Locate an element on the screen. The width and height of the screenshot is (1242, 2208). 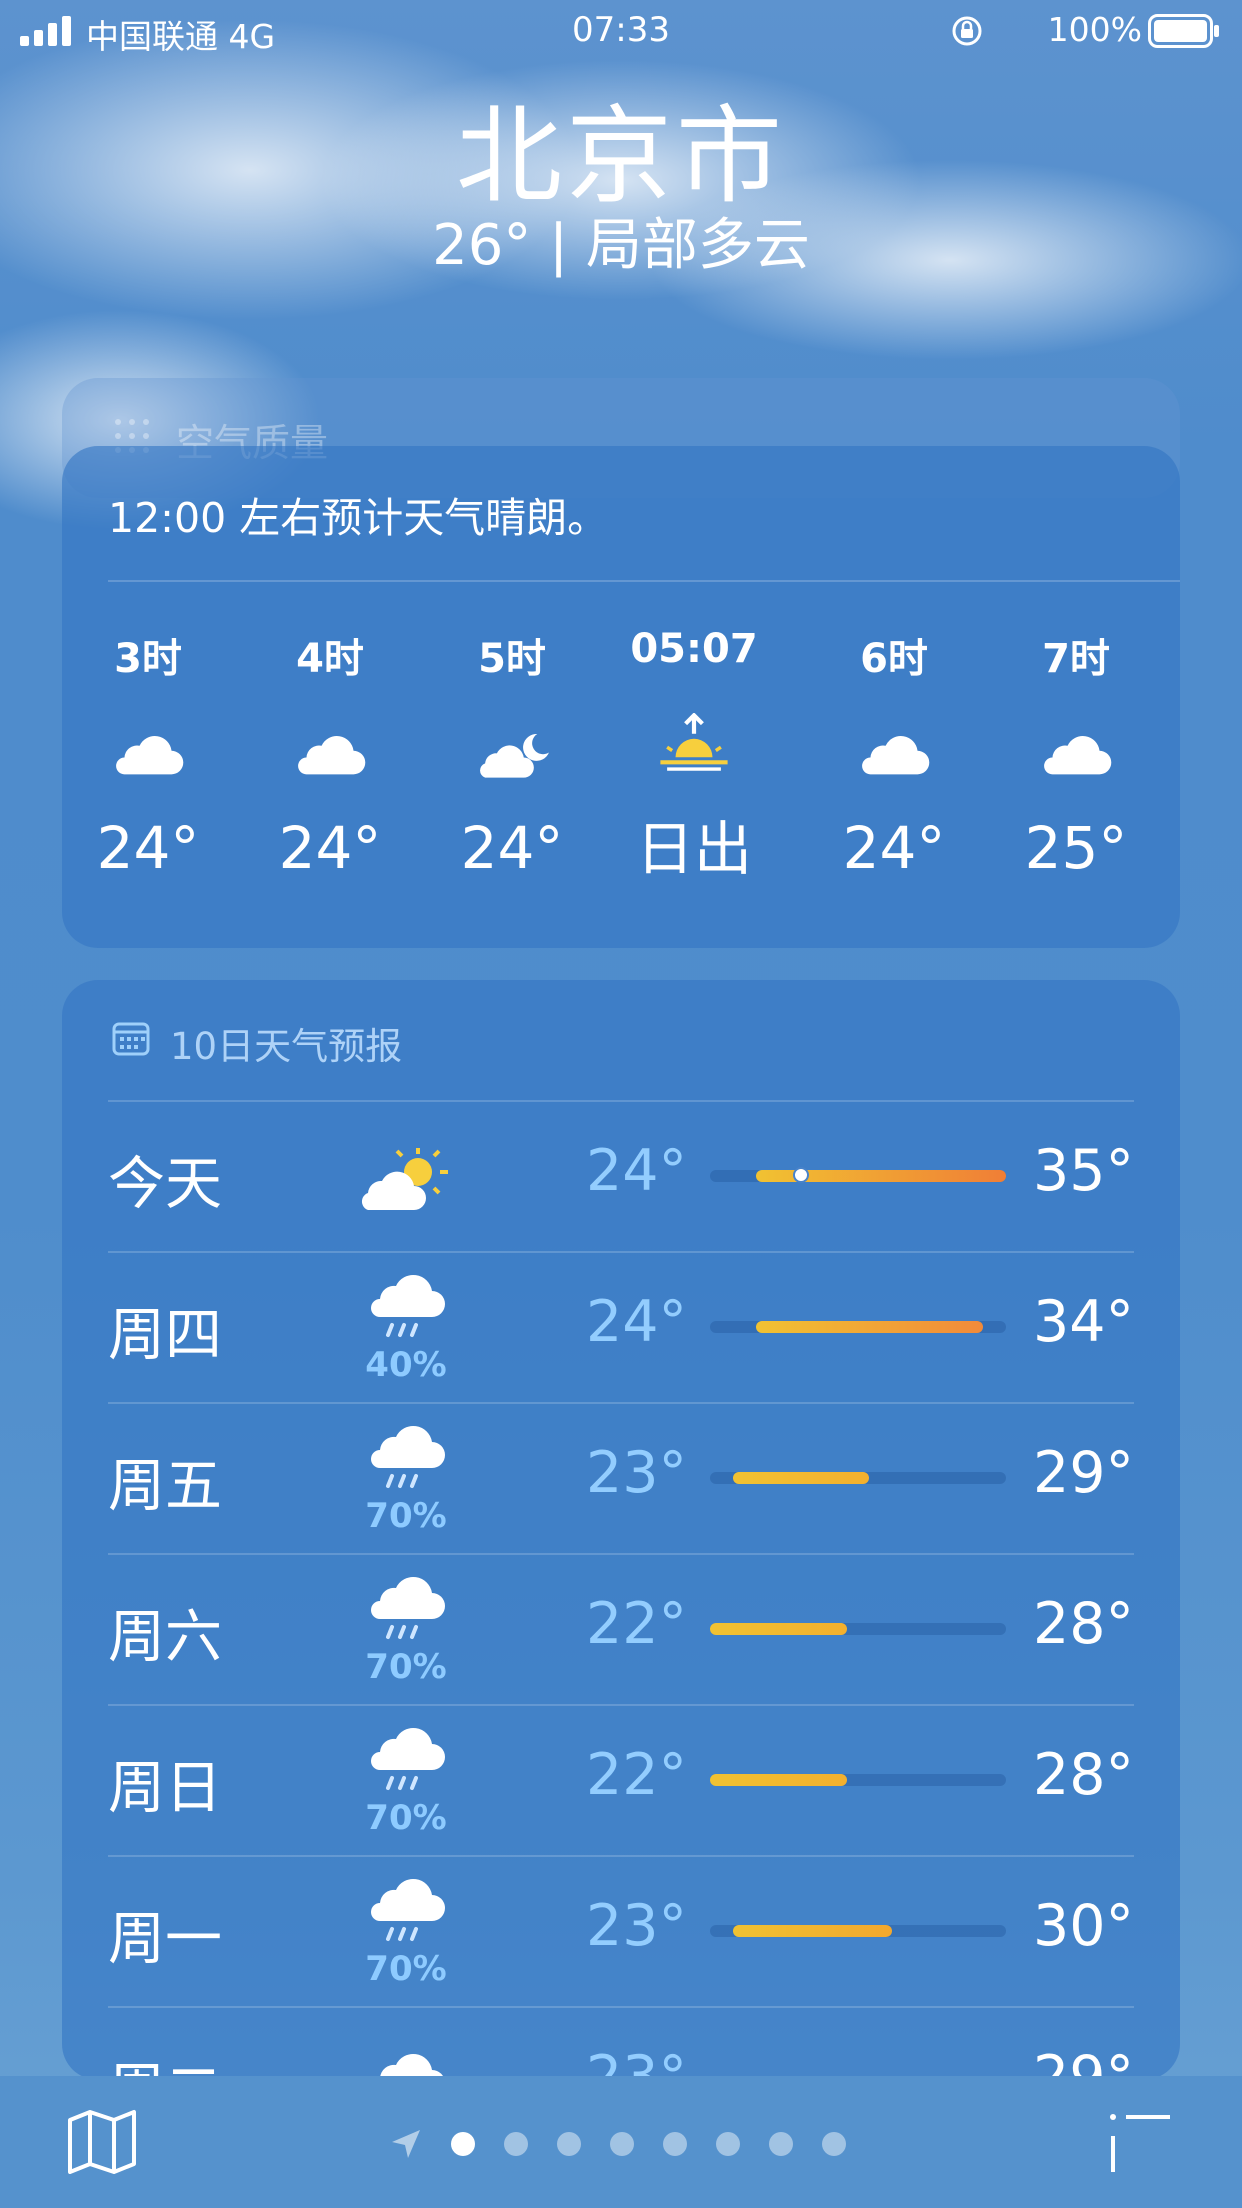
status-bar: 中国联通 4G 07:33 100% is located at coordinates (621, 31).